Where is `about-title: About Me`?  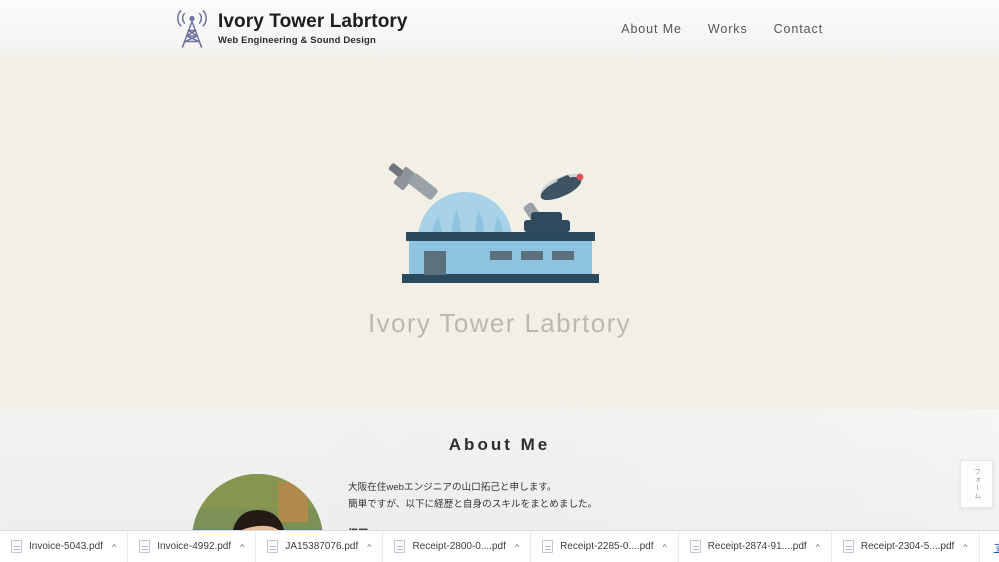
about-title: About Me is located at coordinates (499, 444).